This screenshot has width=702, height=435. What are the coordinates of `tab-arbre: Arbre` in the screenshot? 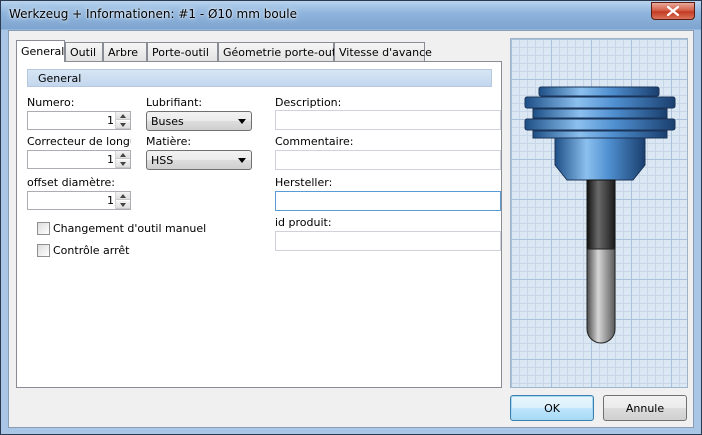 It's located at (125, 51).